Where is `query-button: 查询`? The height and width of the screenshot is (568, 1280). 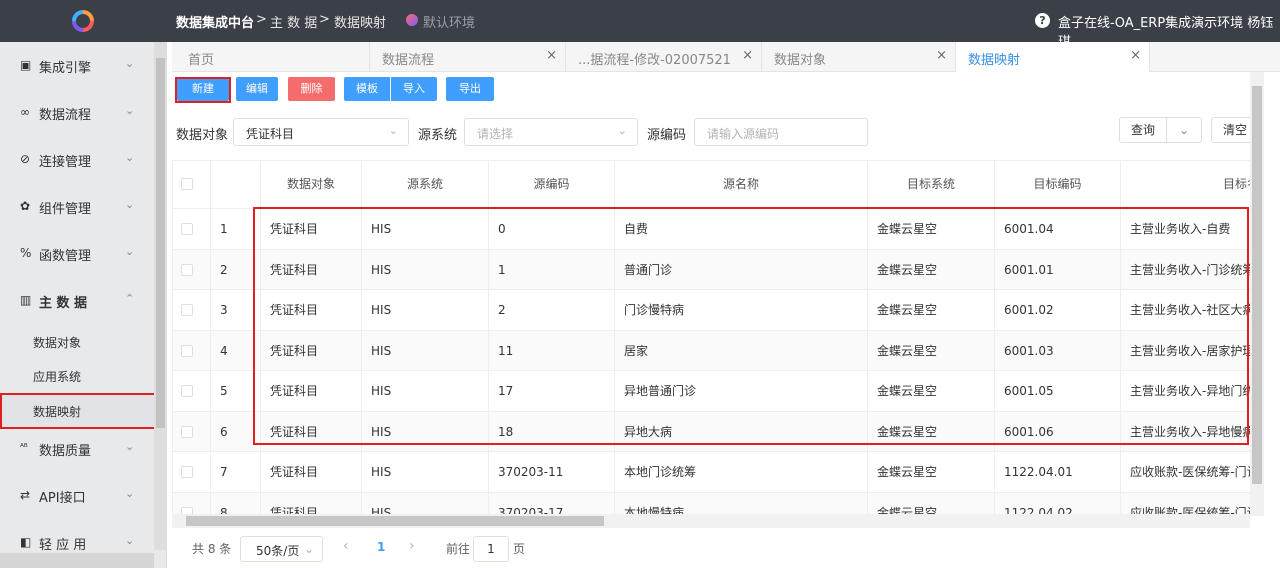
query-button: 查询 is located at coordinates (1143, 130).